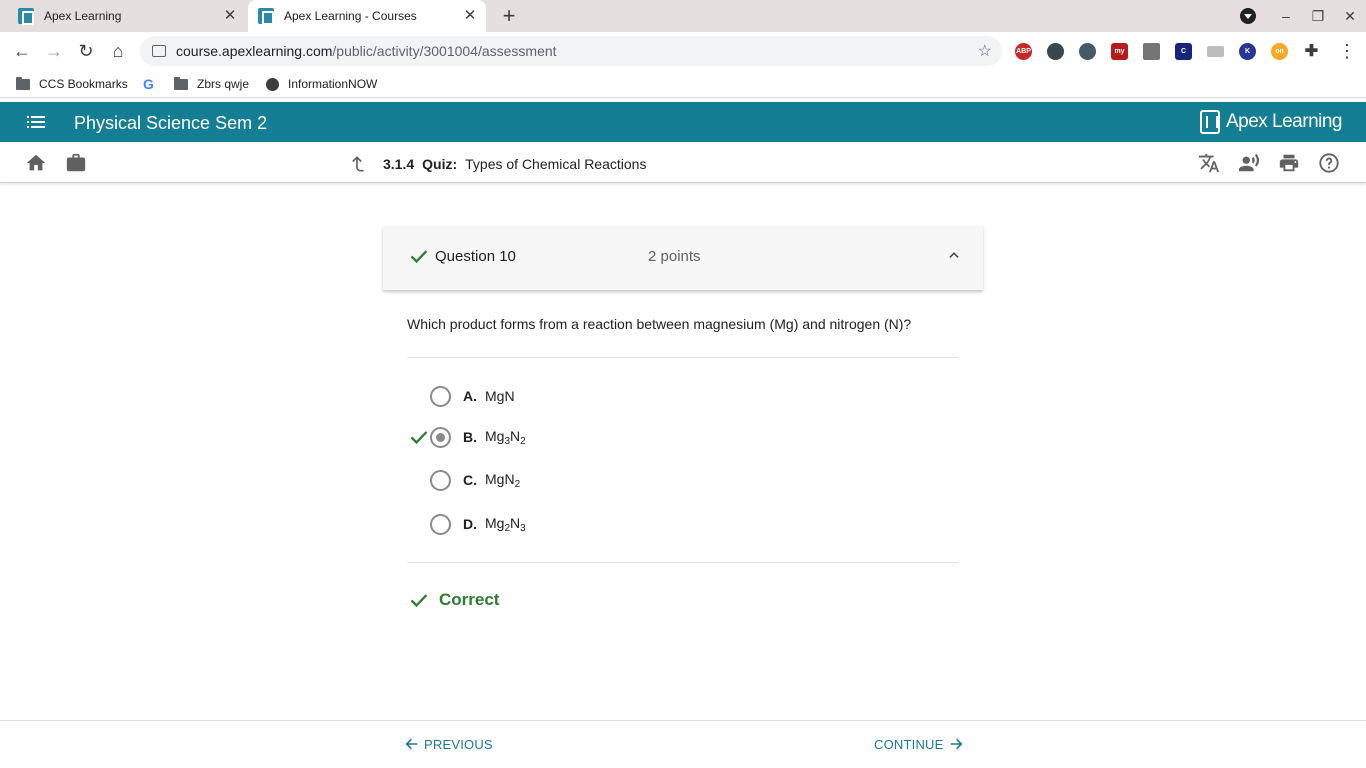 The height and width of the screenshot is (768, 1366). I want to click on bookmark-star-icon: ☆, so click(985, 51).